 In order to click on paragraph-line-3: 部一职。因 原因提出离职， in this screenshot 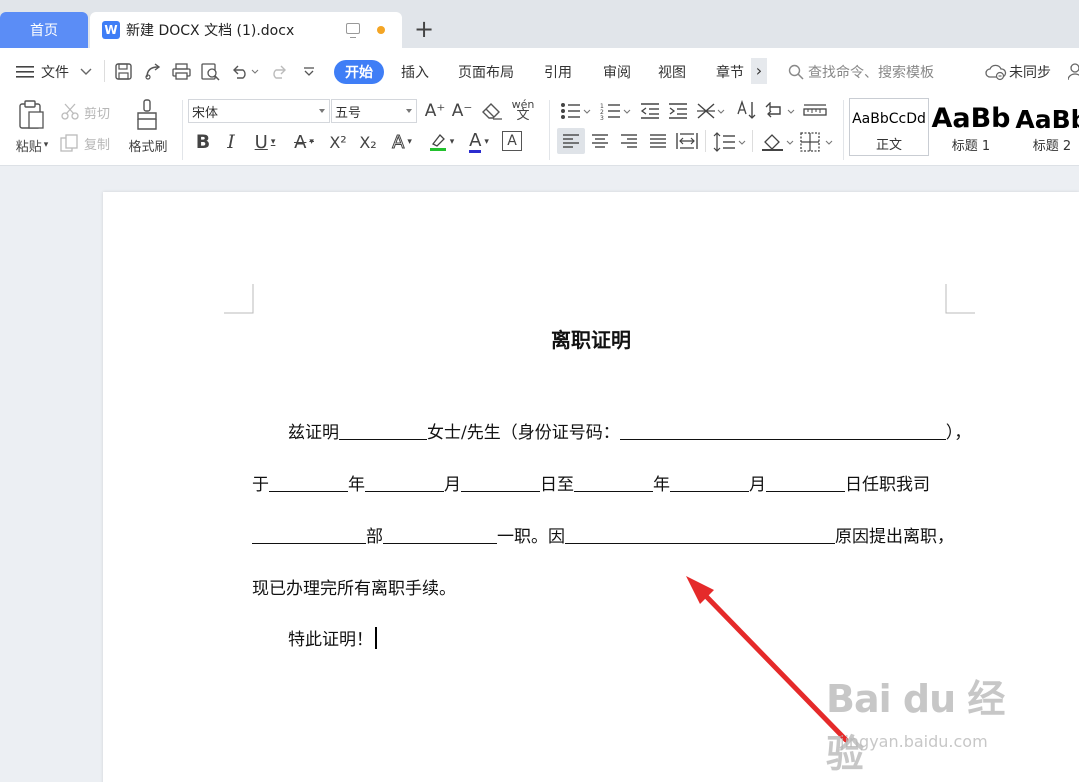, I will do `click(603, 534)`.